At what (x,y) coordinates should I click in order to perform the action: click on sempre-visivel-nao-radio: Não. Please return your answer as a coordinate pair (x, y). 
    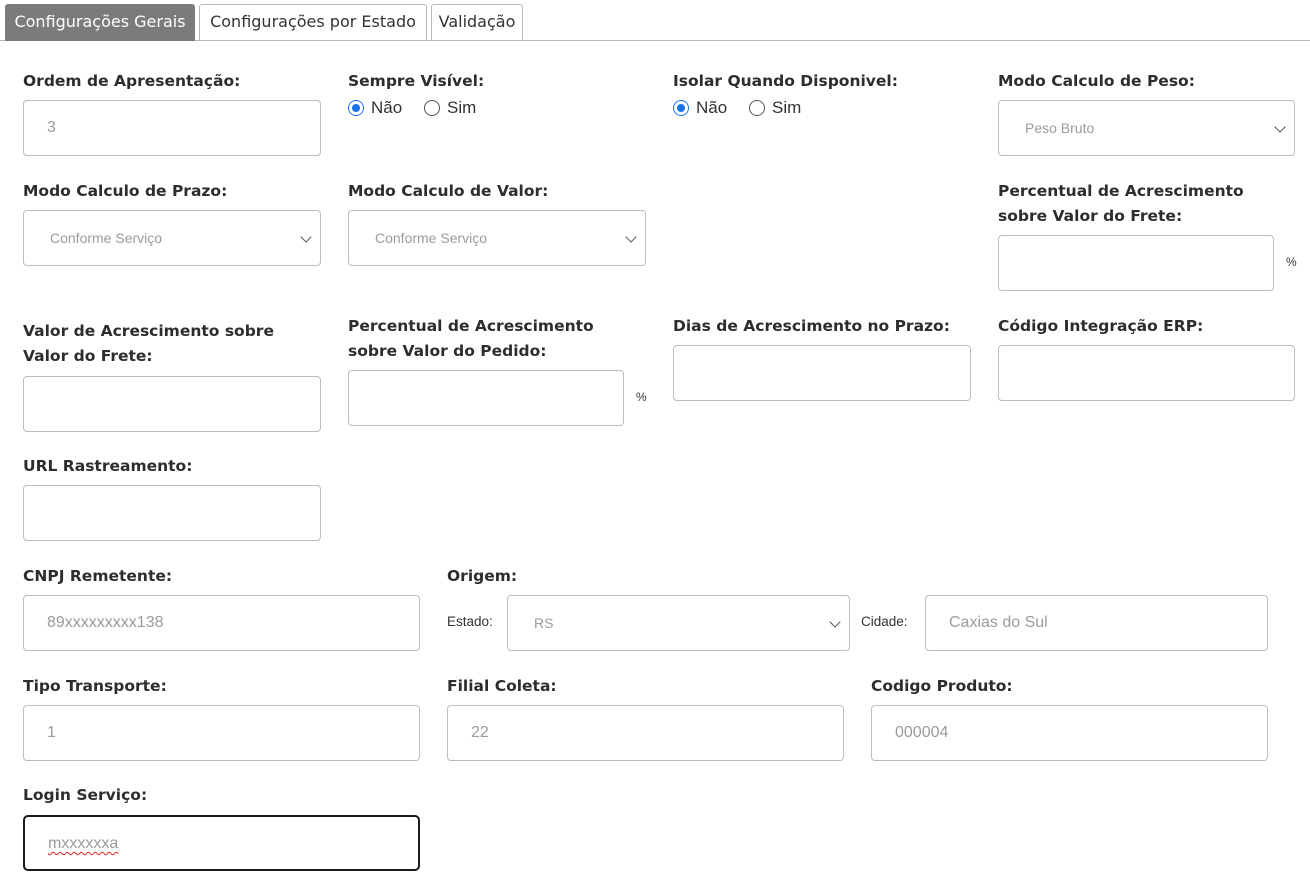
    Looking at the image, I should click on (375, 108).